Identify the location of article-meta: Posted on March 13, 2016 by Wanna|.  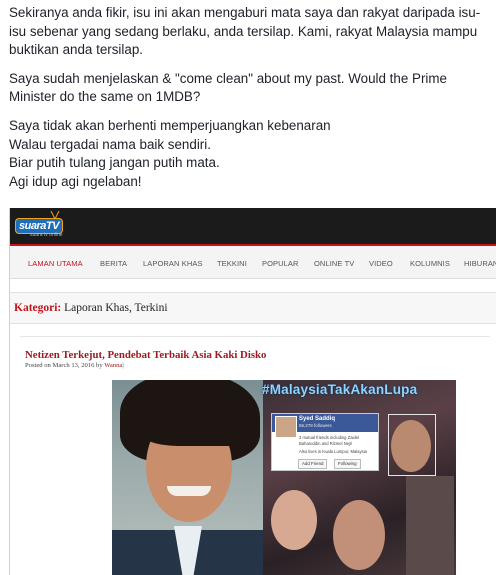
(74, 365).